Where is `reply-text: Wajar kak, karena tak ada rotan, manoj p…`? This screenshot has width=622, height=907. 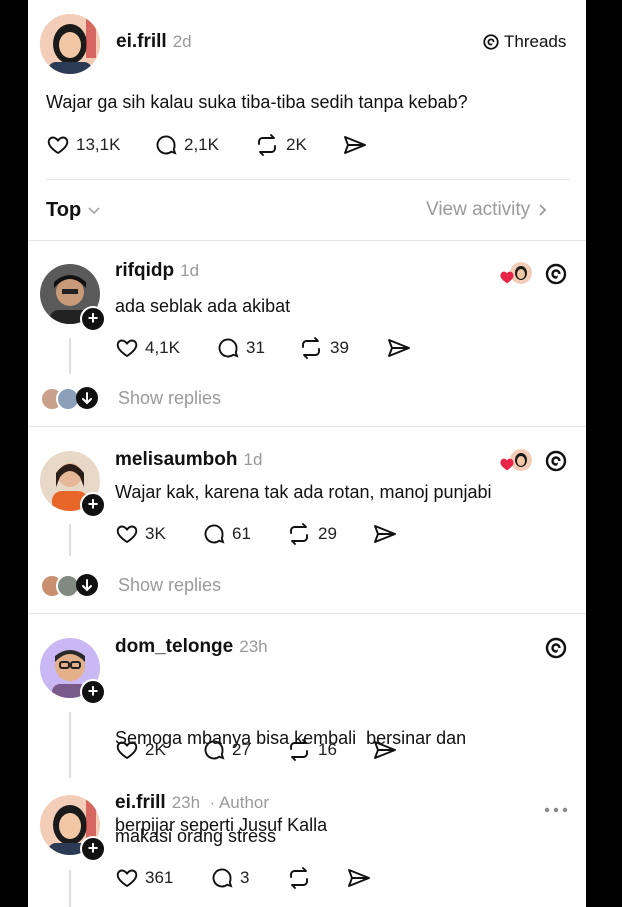 reply-text: Wajar kak, karena tak ada rotan, manoj p… is located at coordinates (303, 492).